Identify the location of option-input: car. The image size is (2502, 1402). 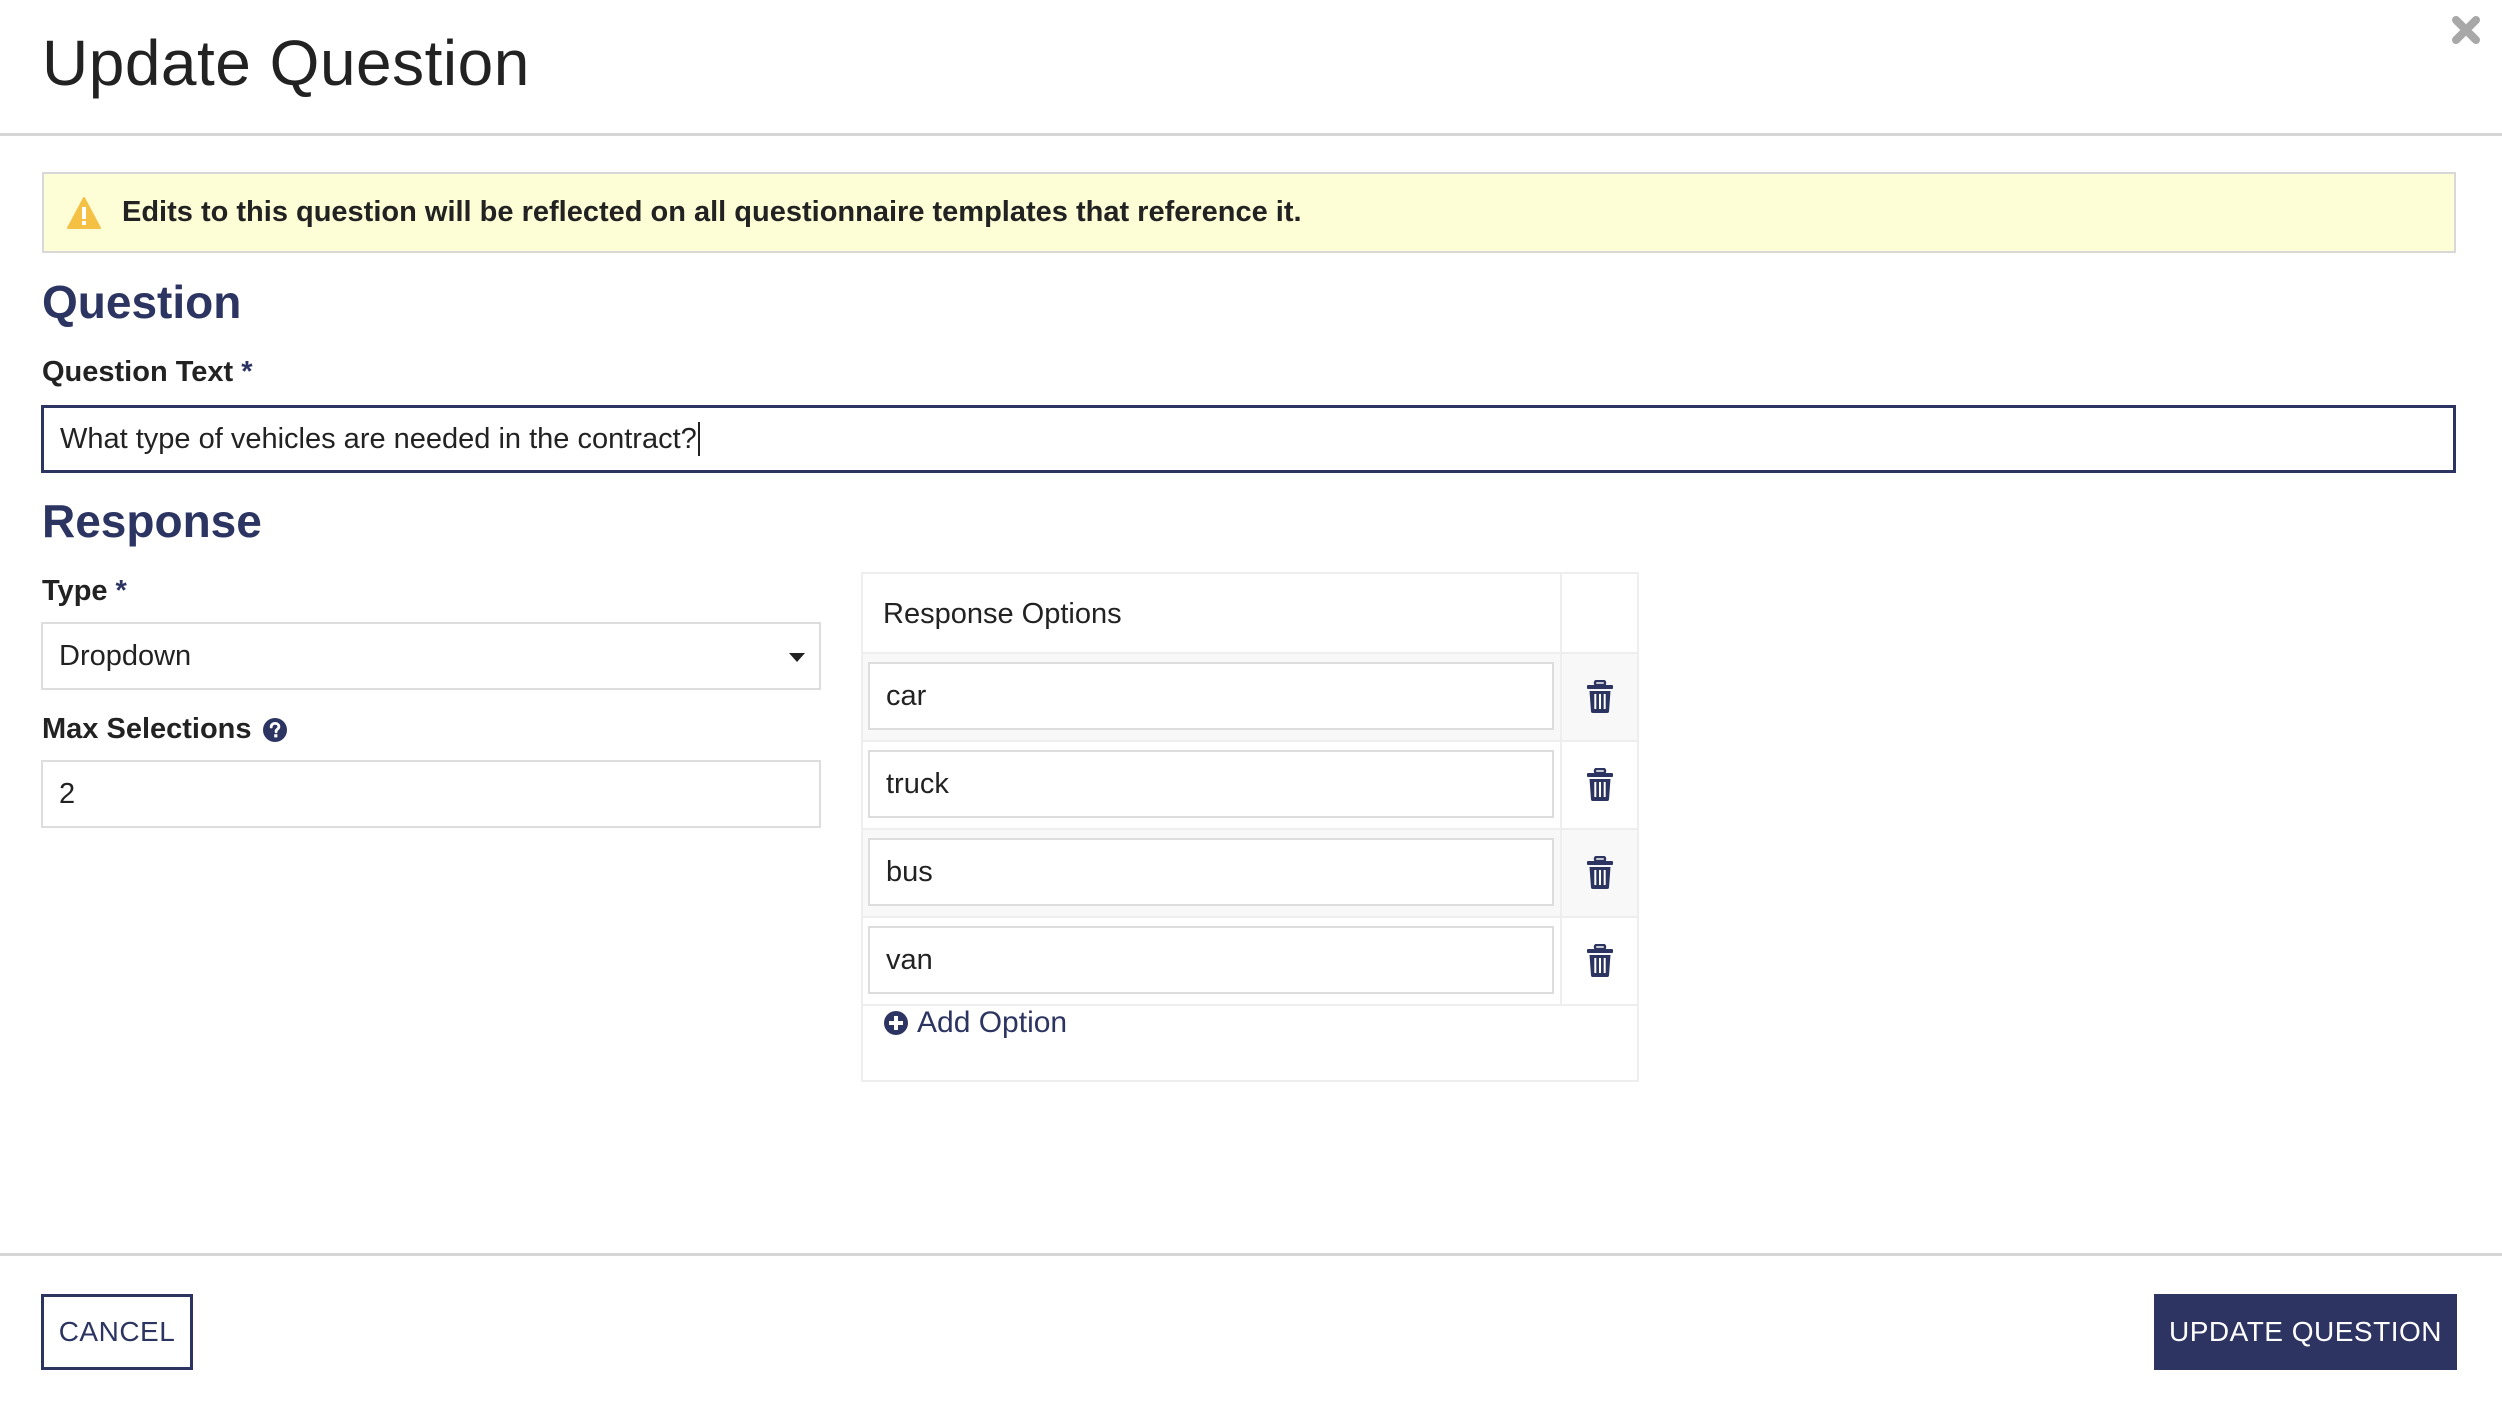
(1211, 696).